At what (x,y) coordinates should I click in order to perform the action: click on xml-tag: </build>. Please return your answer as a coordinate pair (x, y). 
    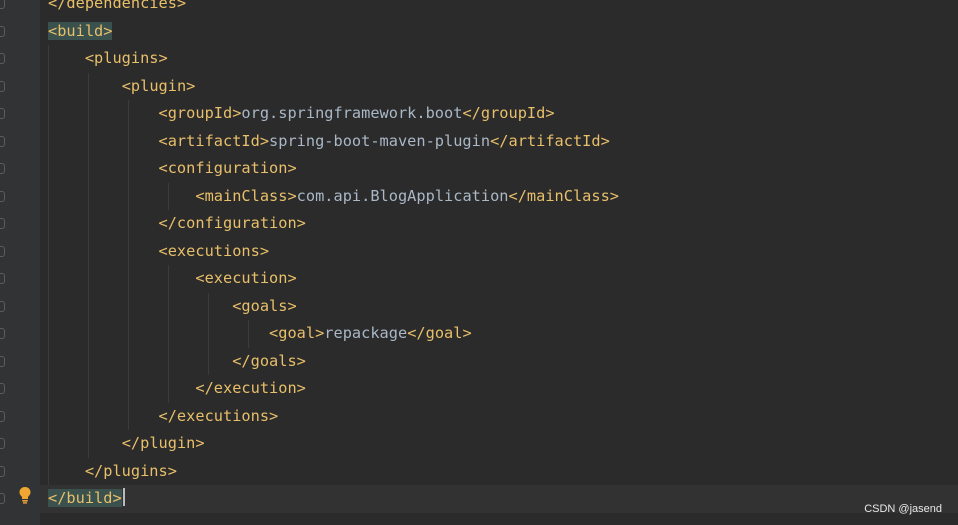
    Looking at the image, I should click on (85, 498).